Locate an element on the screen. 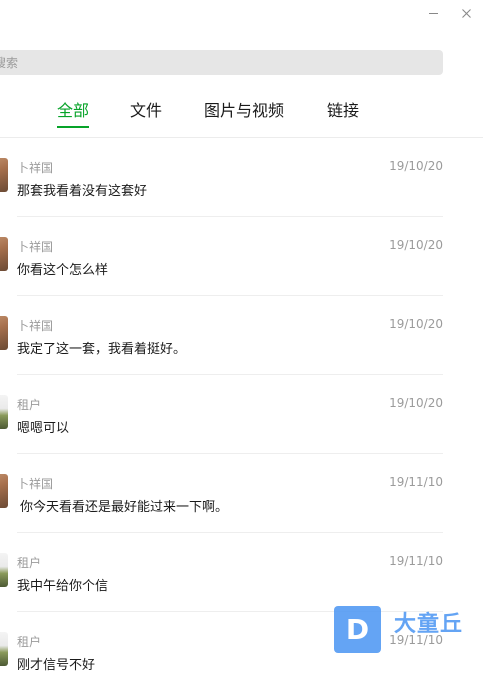 The height and width of the screenshot is (680, 483). list-item: 租户 19/11/10 我中午给你个信 is located at coordinates (241, 572).